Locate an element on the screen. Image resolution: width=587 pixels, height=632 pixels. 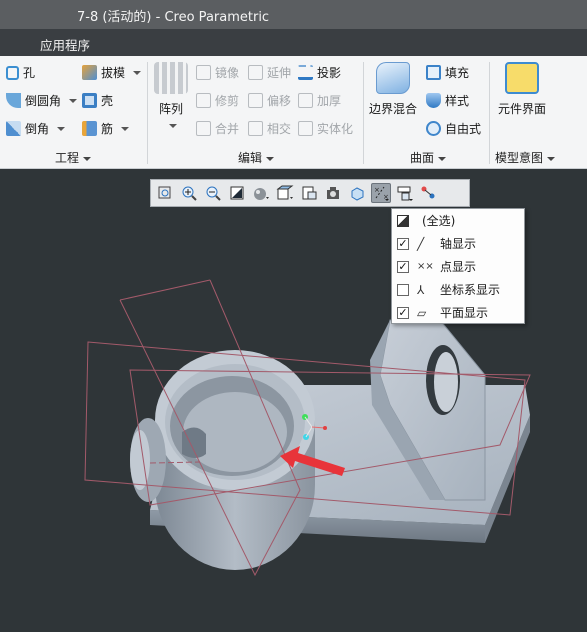
trim-icon is located at coordinates (203, 100).